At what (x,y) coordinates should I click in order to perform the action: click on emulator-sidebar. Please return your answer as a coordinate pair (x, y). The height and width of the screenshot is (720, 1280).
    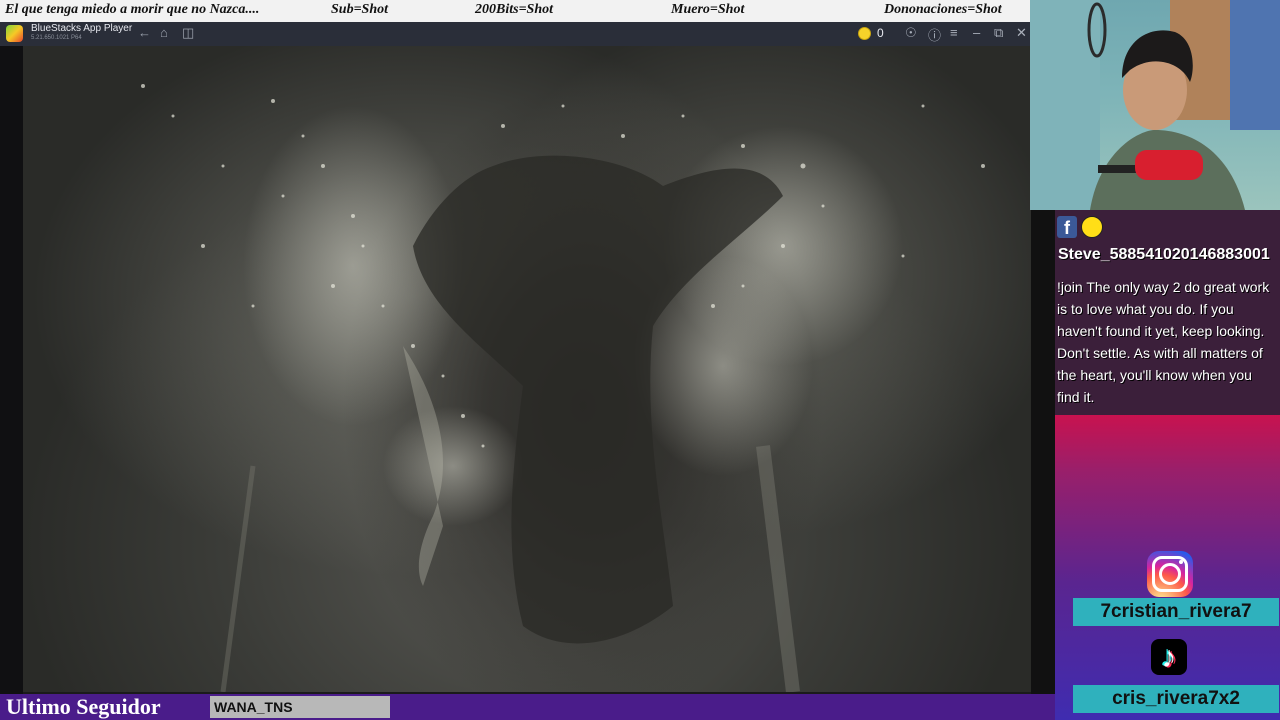
    Looking at the image, I should click on (11, 371).